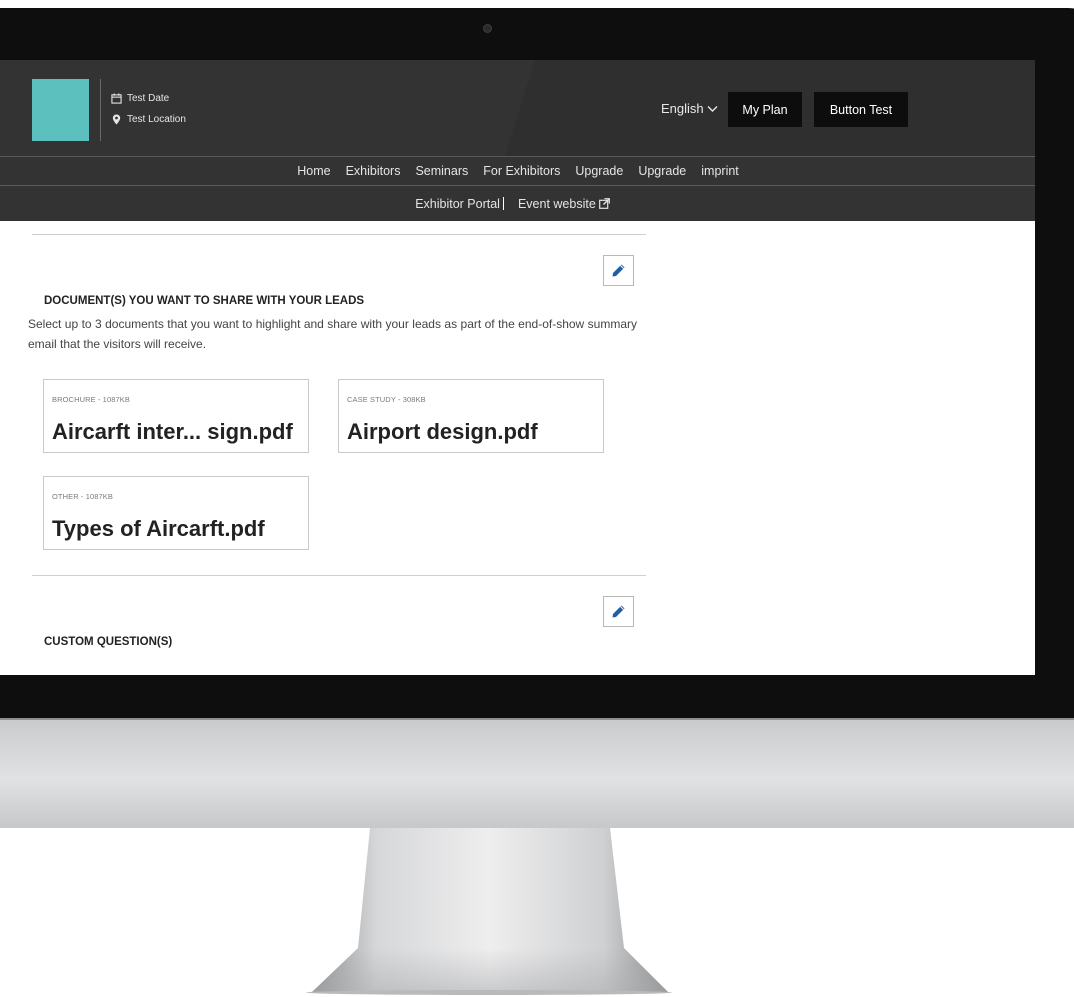 This screenshot has height=997, width=1074. I want to click on document-type: BROCHURE - 1087KB, so click(91, 399).